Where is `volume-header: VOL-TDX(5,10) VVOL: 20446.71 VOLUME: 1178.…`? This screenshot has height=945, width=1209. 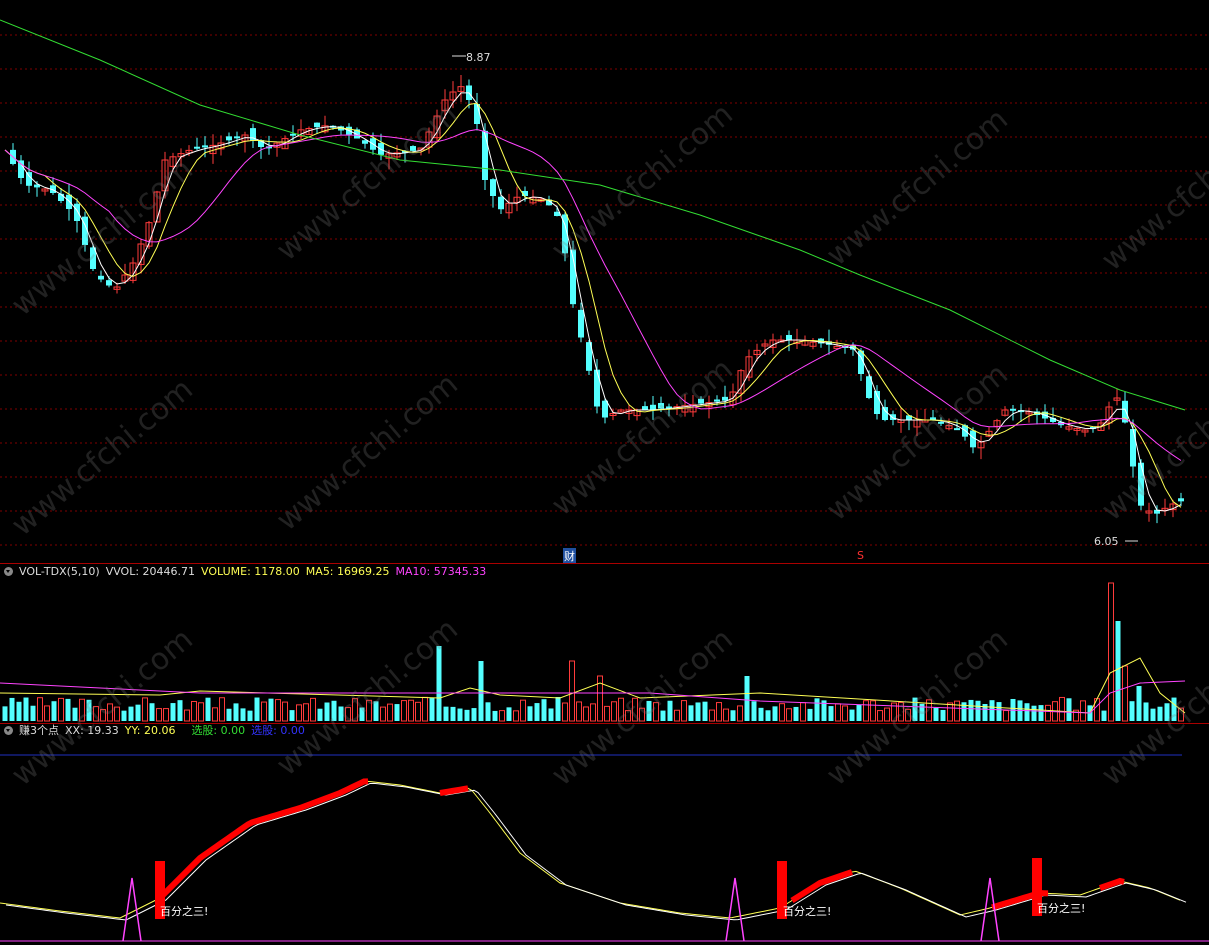
volume-header: VOL-TDX(5,10) VVOL: 20446.71 VOLUME: 1178.… is located at coordinates (248, 572).